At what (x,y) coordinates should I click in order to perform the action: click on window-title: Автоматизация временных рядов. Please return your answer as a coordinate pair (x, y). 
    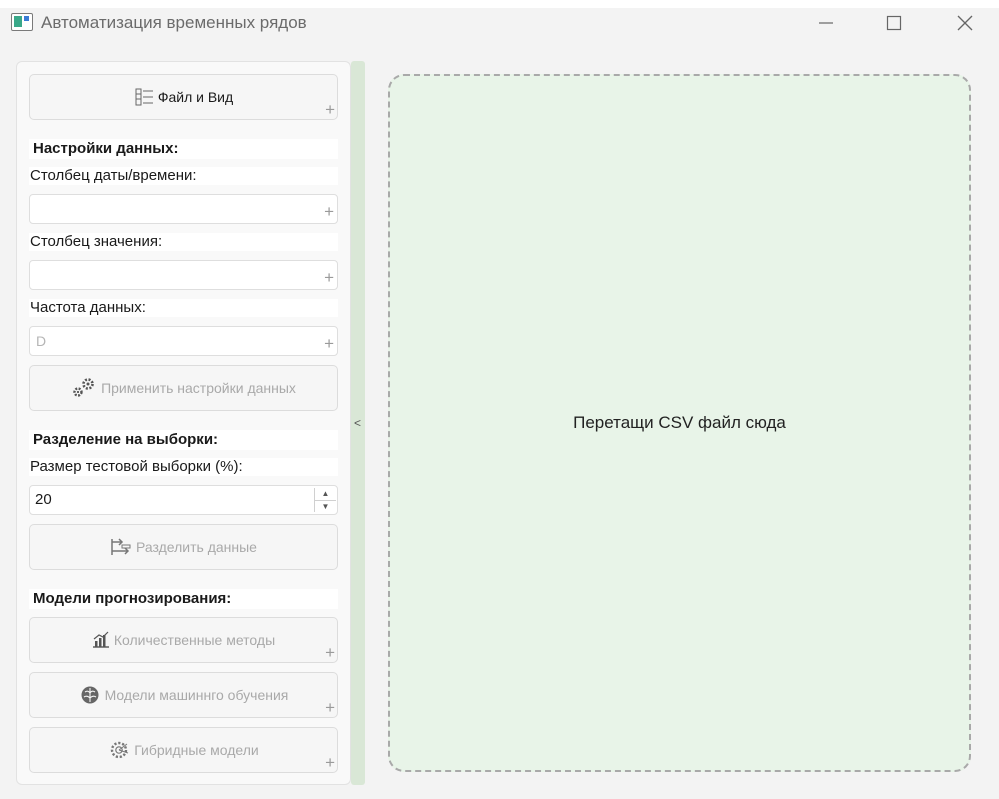
    Looking at the image, I should click on (174, 22).